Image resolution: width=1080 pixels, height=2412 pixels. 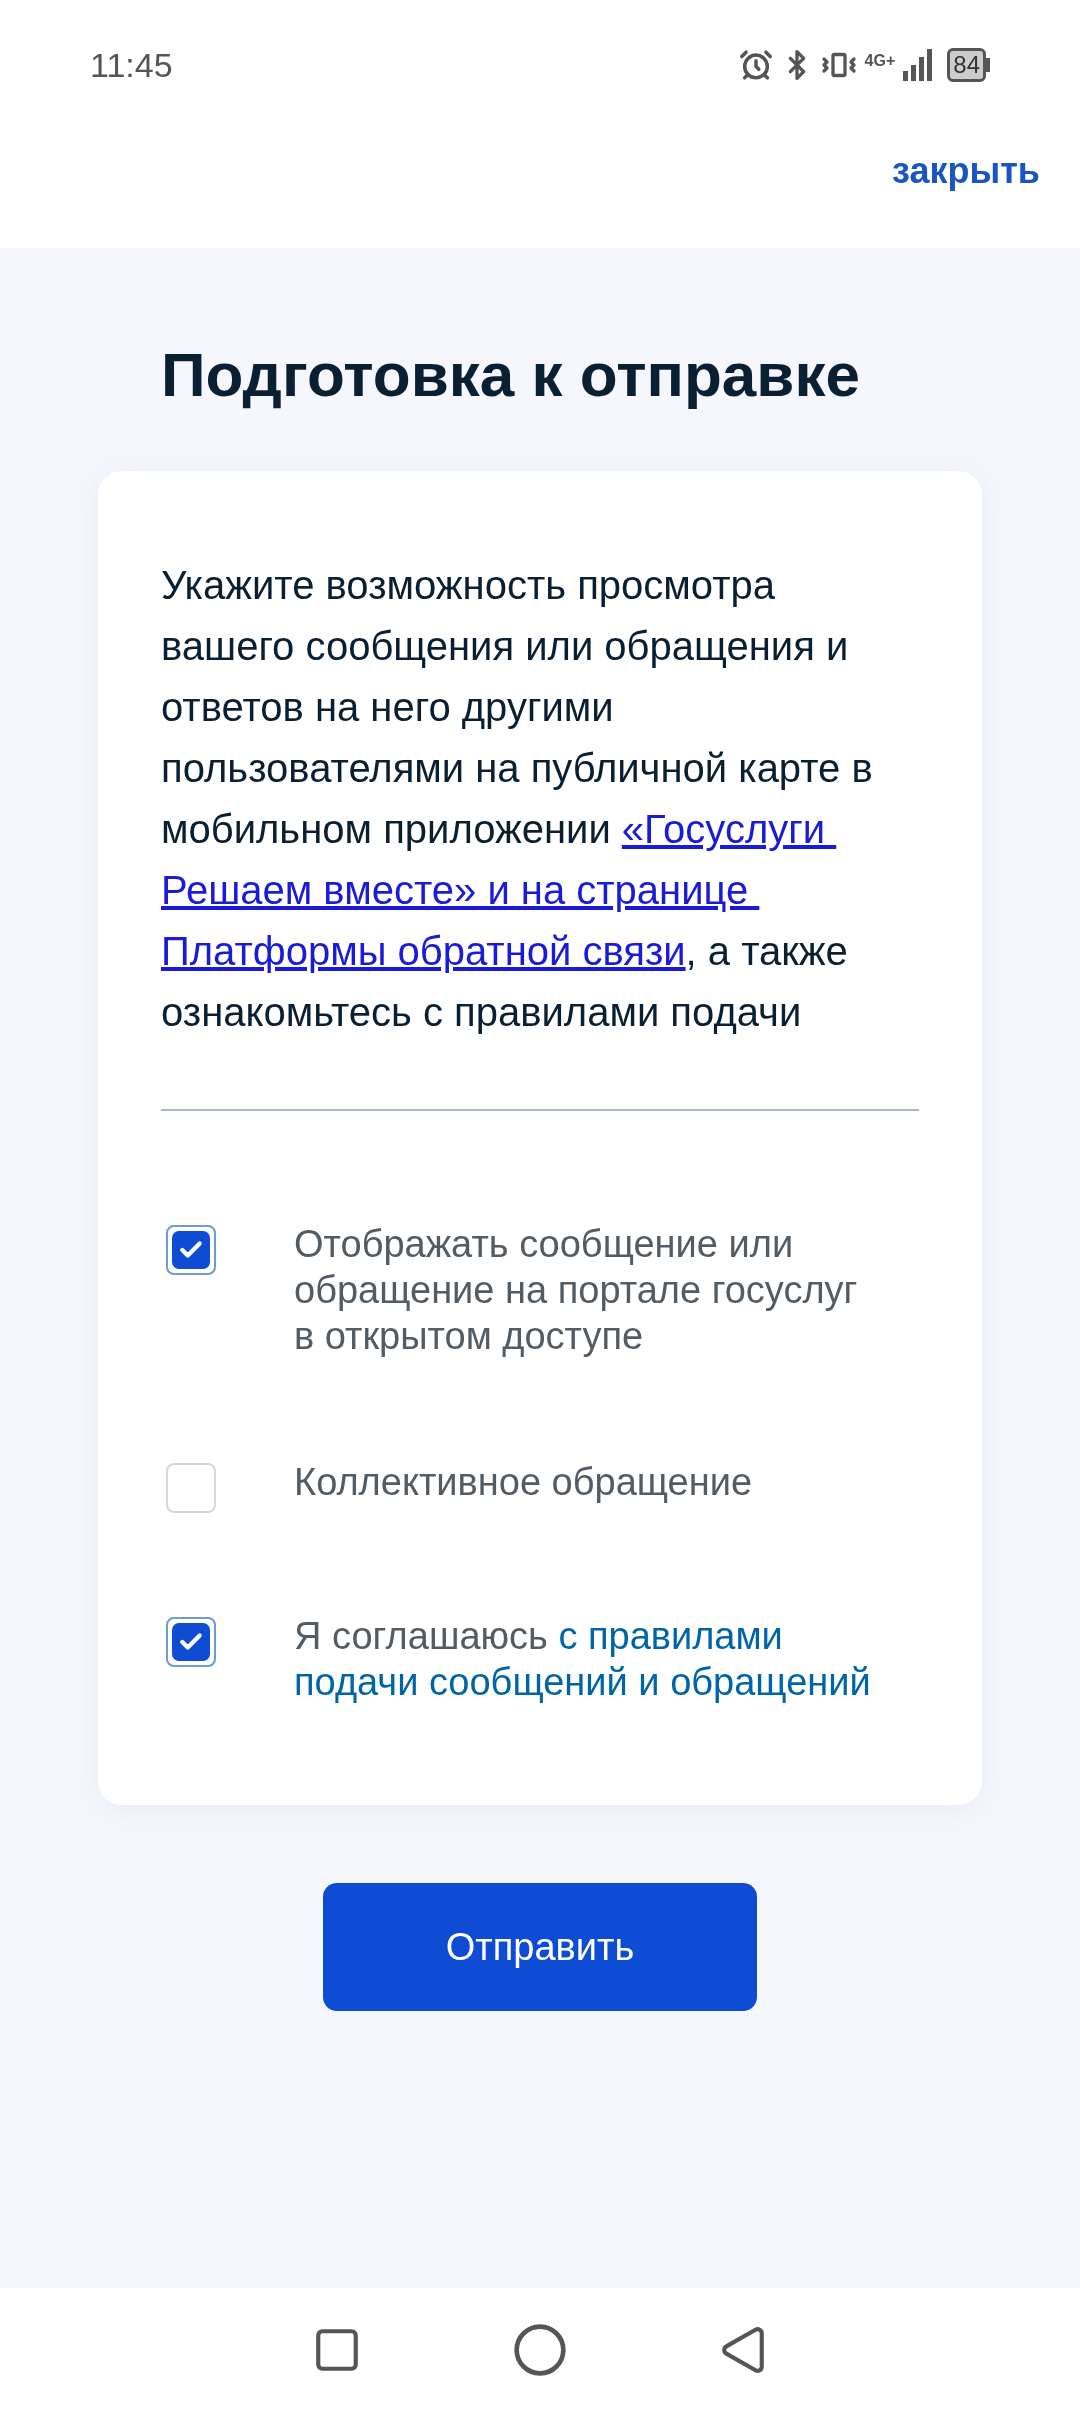 What do you see at coordinates (511, 375) in the screenshot?
I see `page-title: Подготовка к отправке` at bounding box center [511, 375].